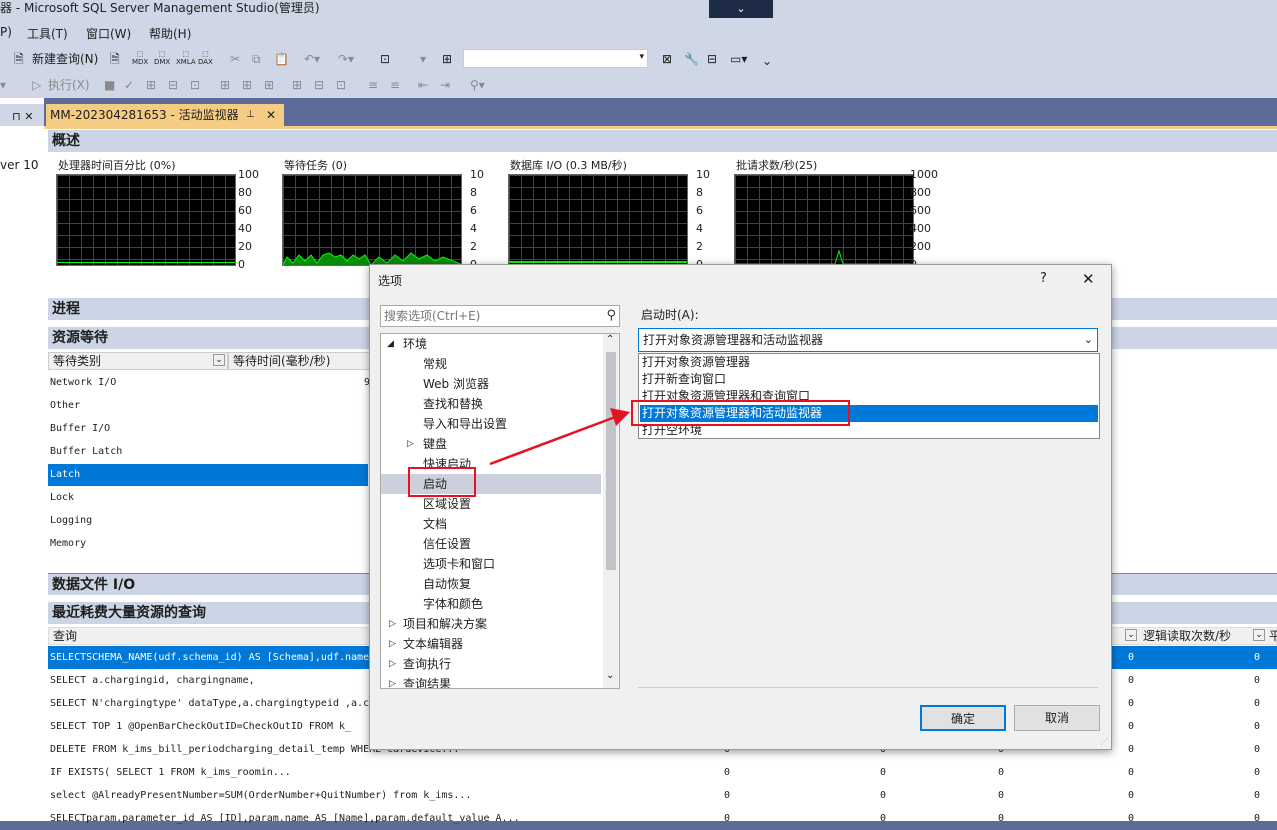  Describe the element at coordinates (611, 511) in the screenshot. I see `tree-scrollbar: ⌃ ⌄` at that location.